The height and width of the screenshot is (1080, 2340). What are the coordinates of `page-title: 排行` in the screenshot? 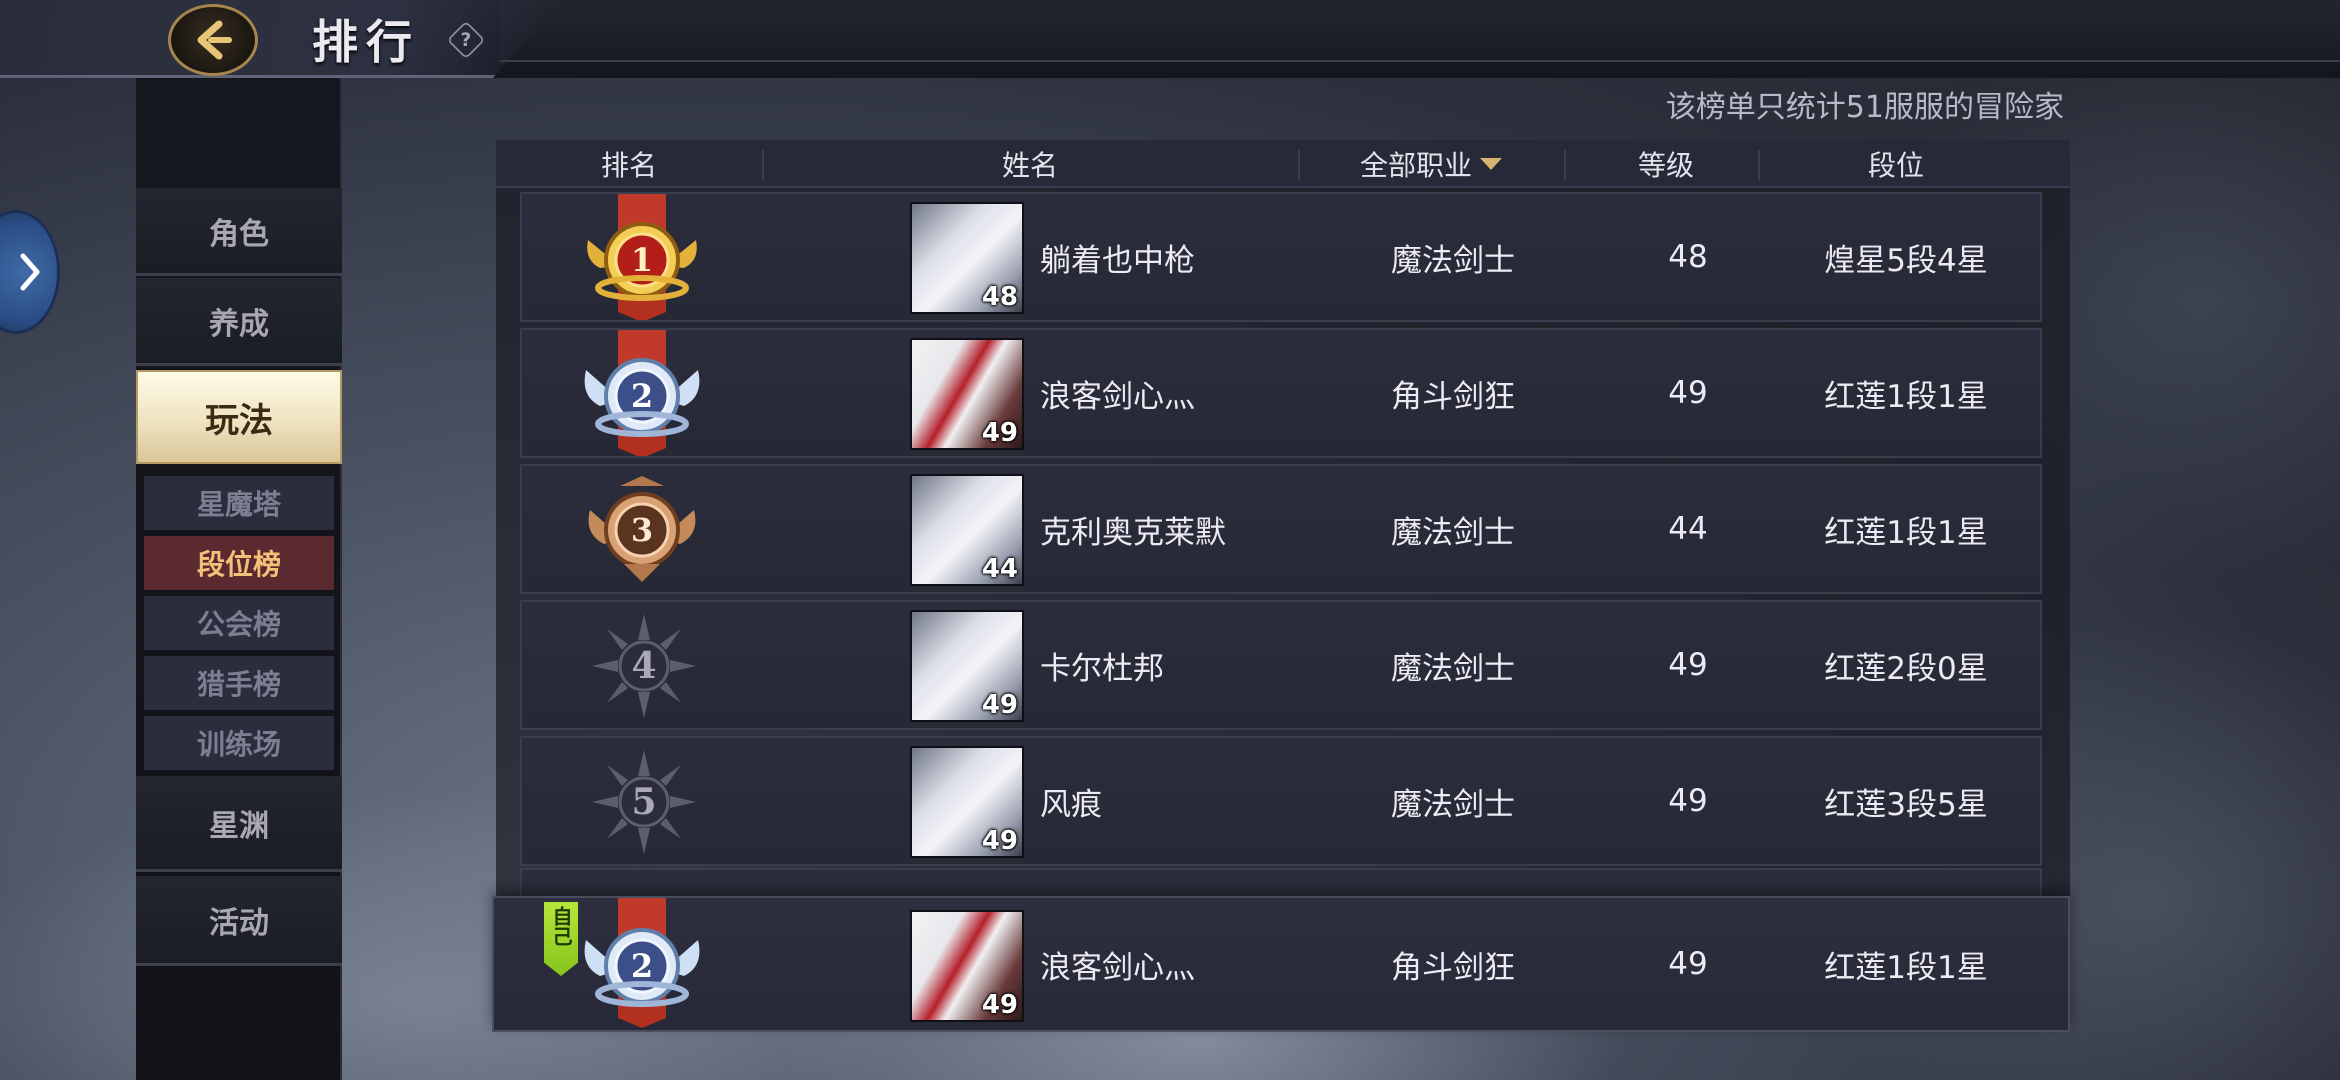 It's located at (366, 42).